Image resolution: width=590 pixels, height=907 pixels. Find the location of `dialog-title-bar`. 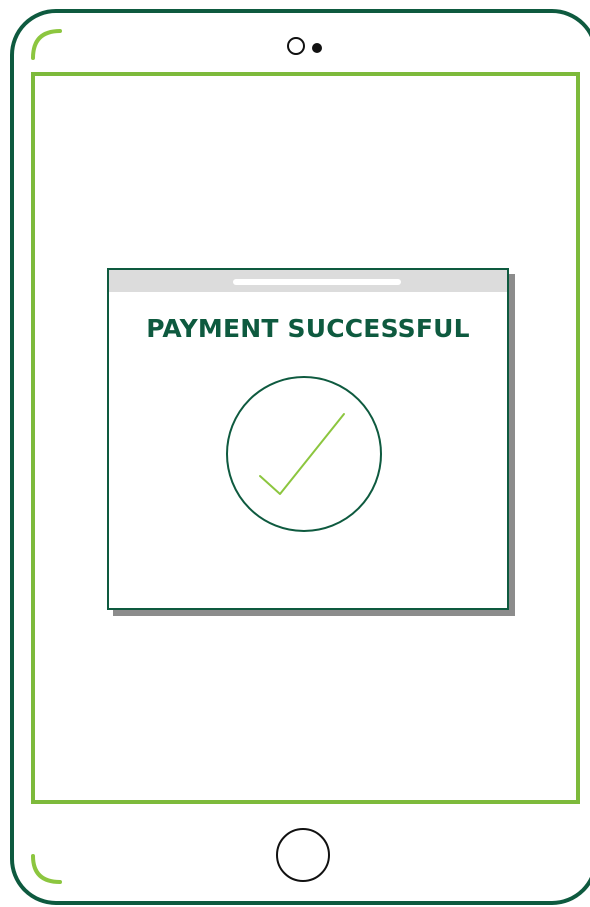

dialog-title-bar is located at coordinates (308, 281).